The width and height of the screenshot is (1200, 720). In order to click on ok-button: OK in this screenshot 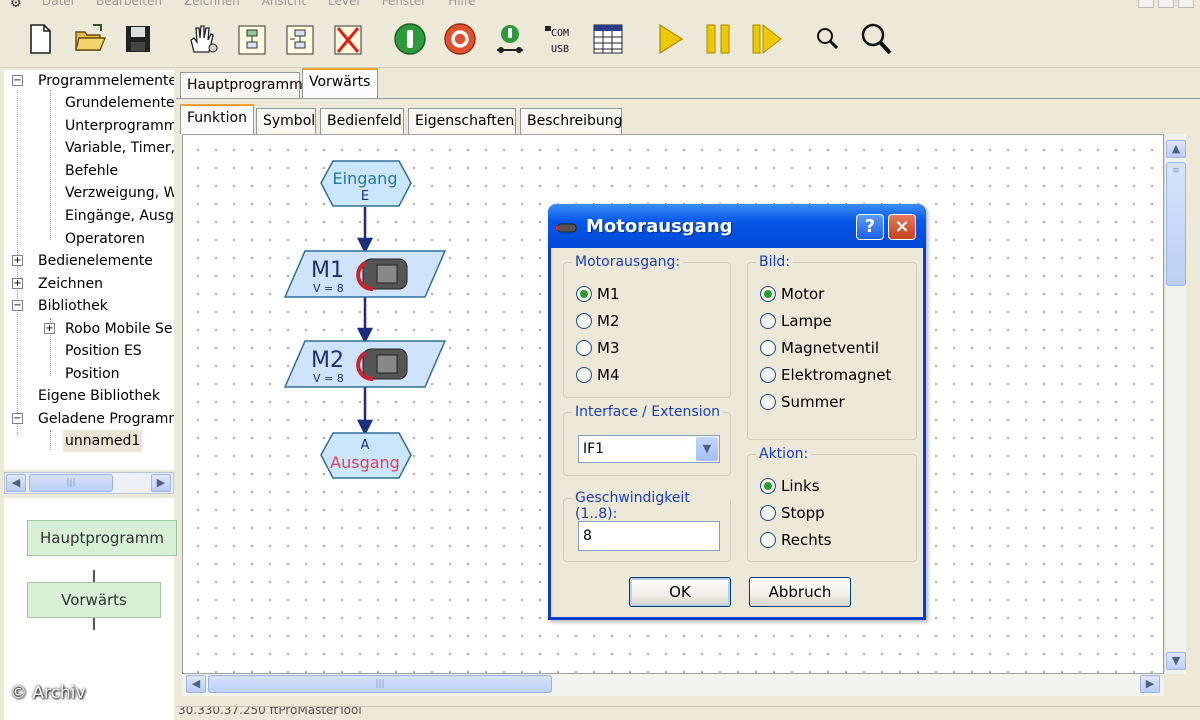, I will do `click(680, 592)`.